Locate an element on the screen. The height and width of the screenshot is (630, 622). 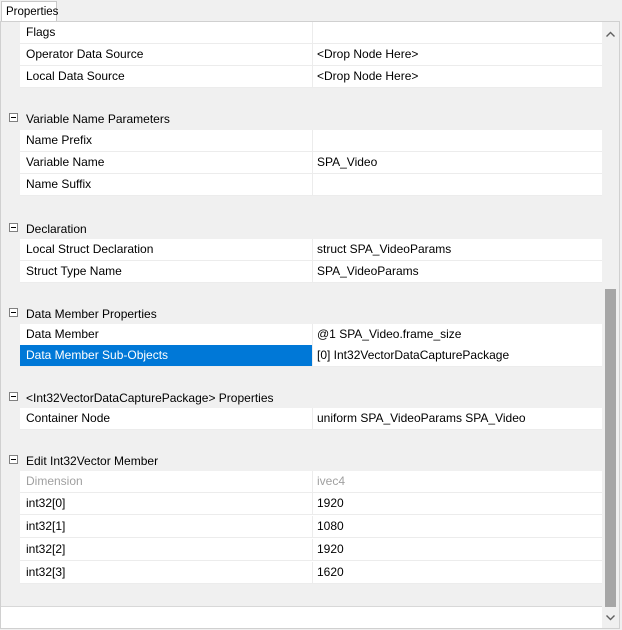
property-value: SPA_Video is located at coordinates (459, 162).